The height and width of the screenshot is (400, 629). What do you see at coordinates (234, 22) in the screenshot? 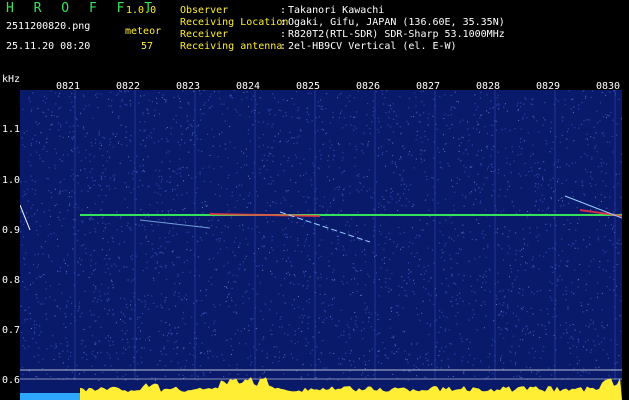
I see `info-label-location: Receiving Location` at bounding box center [234, 22].